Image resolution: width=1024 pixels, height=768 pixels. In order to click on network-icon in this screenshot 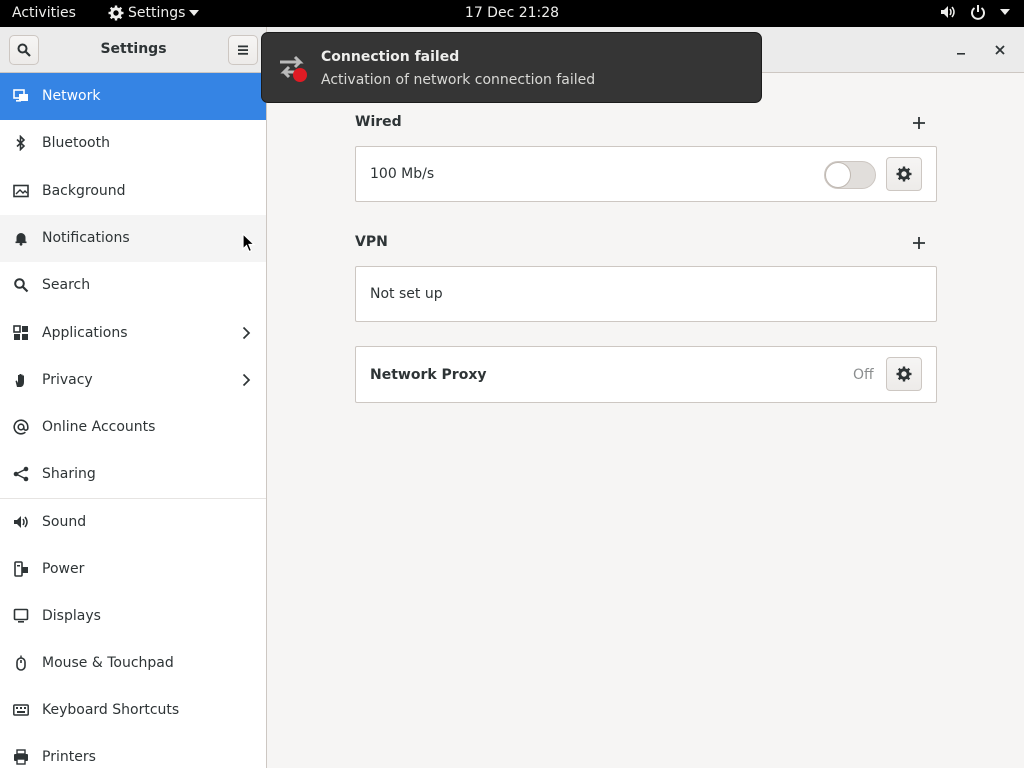, I will do `click(20, 95)`.